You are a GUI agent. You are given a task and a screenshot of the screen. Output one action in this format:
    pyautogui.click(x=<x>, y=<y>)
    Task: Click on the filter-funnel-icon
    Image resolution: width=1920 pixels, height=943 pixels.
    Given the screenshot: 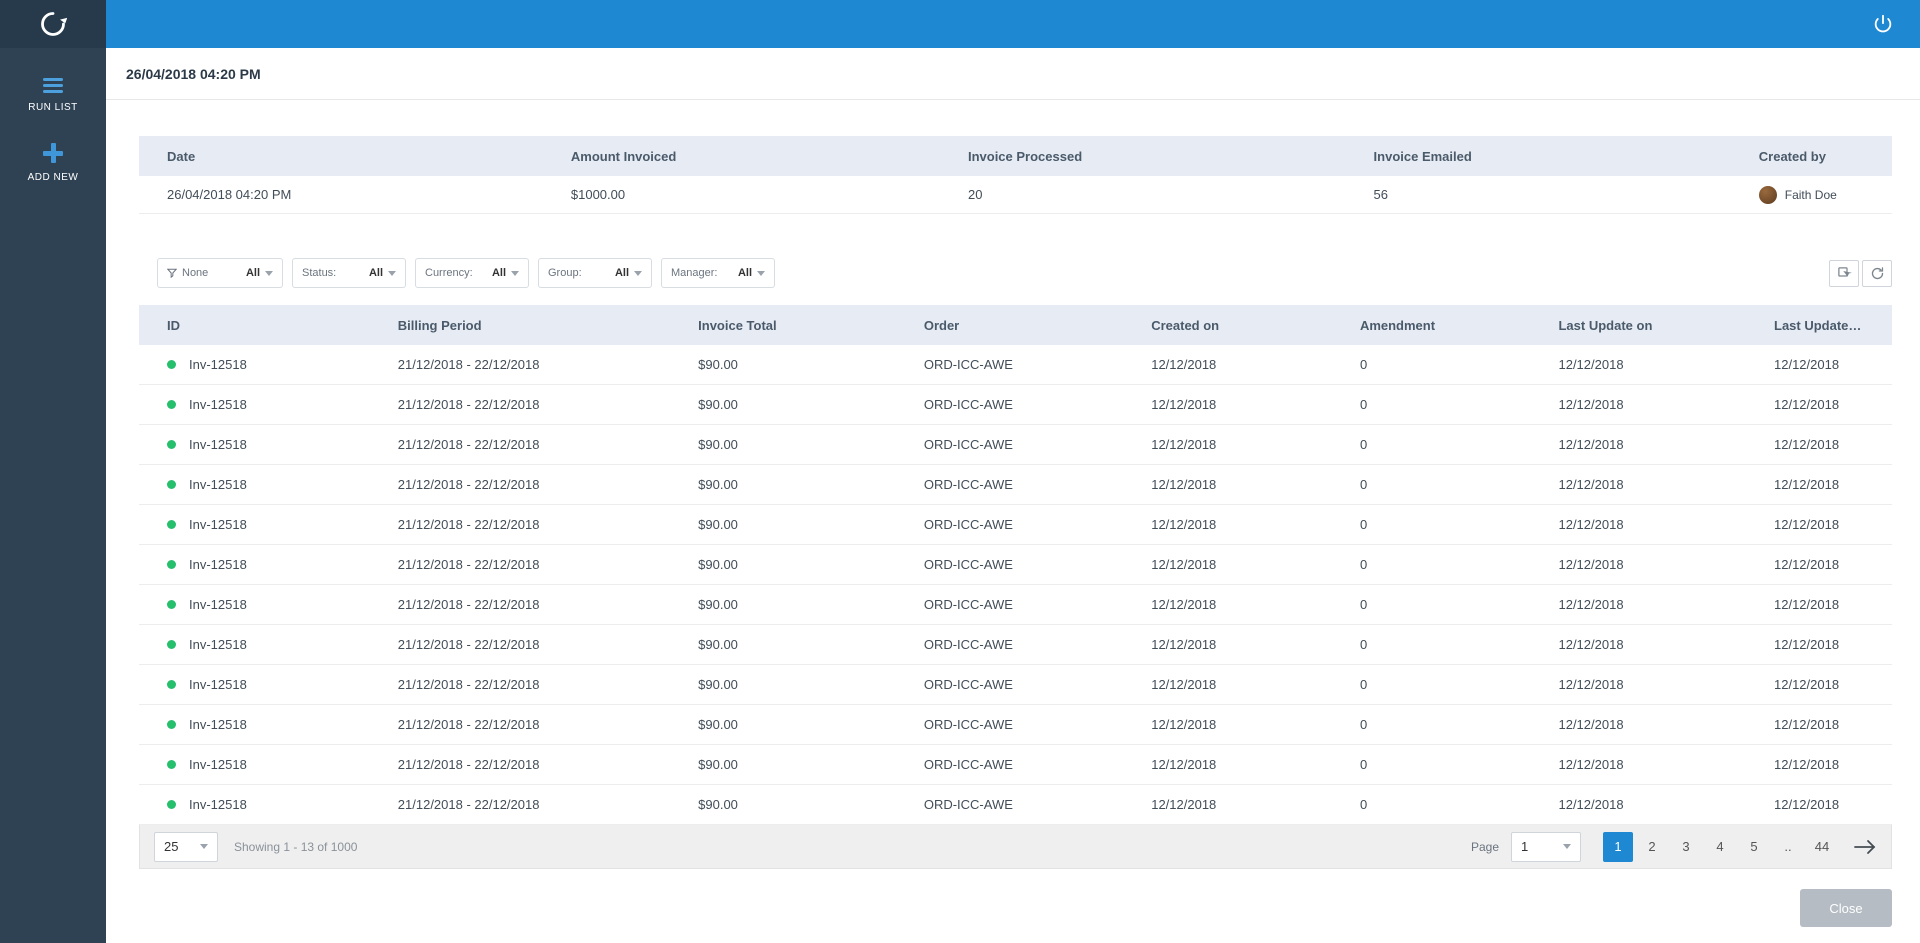 What is the action you would take?
    pyautogui.click(x=172, y=273)
    